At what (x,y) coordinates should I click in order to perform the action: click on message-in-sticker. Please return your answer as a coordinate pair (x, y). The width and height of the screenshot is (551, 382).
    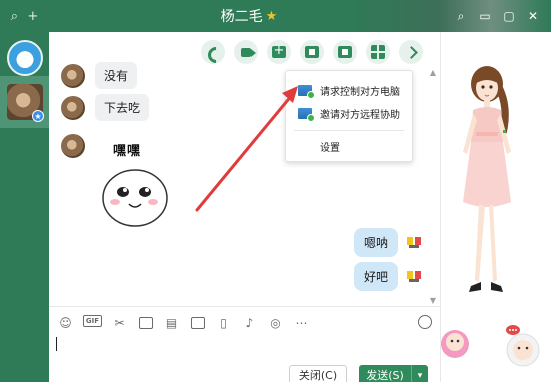
    Looking at the image, I should click on (73, 146).